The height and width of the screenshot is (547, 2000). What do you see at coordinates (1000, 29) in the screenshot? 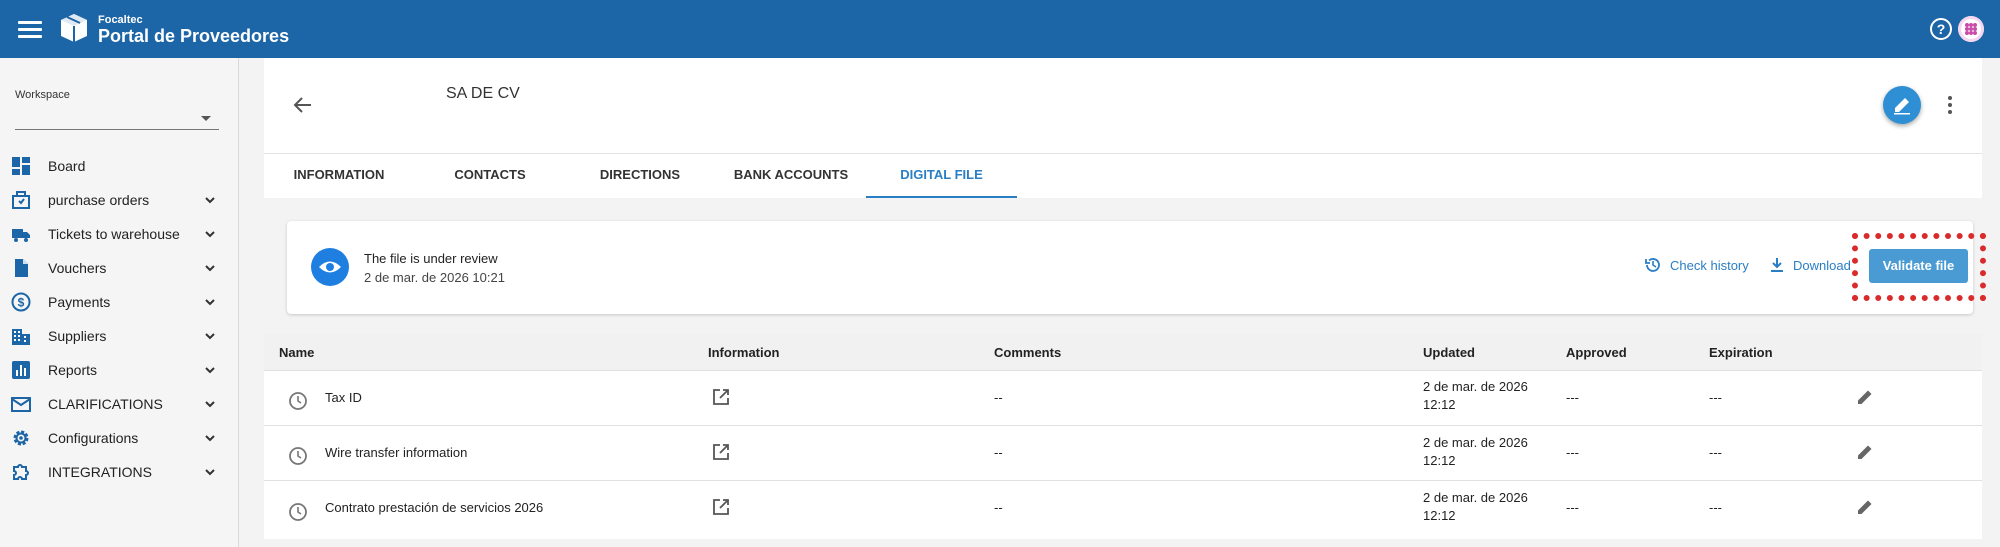
I see `top-app-bar: Focaltec Portal de Proveedores ?` at bounding box center [1000, 29].